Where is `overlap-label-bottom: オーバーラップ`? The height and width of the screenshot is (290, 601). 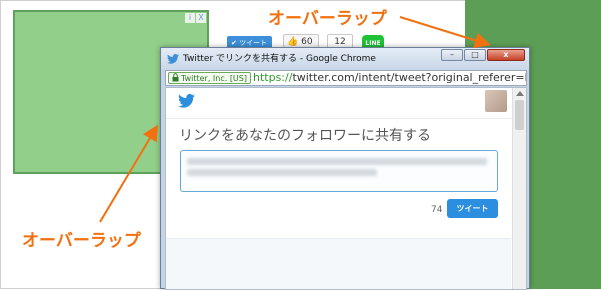
overlap-label-bottom: オーバーラップ is located at coordinates (81, 241).